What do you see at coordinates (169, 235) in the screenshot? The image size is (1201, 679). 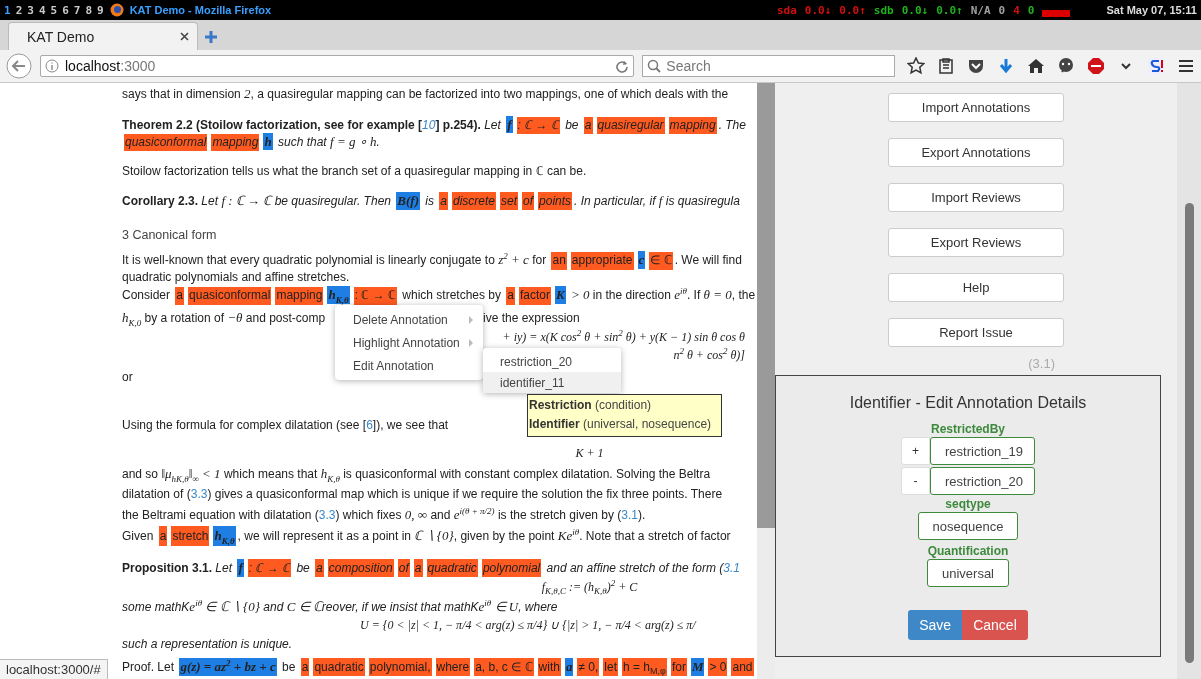 I see `section-heading: 3 Canonical form` at bounding box center [169, 235].